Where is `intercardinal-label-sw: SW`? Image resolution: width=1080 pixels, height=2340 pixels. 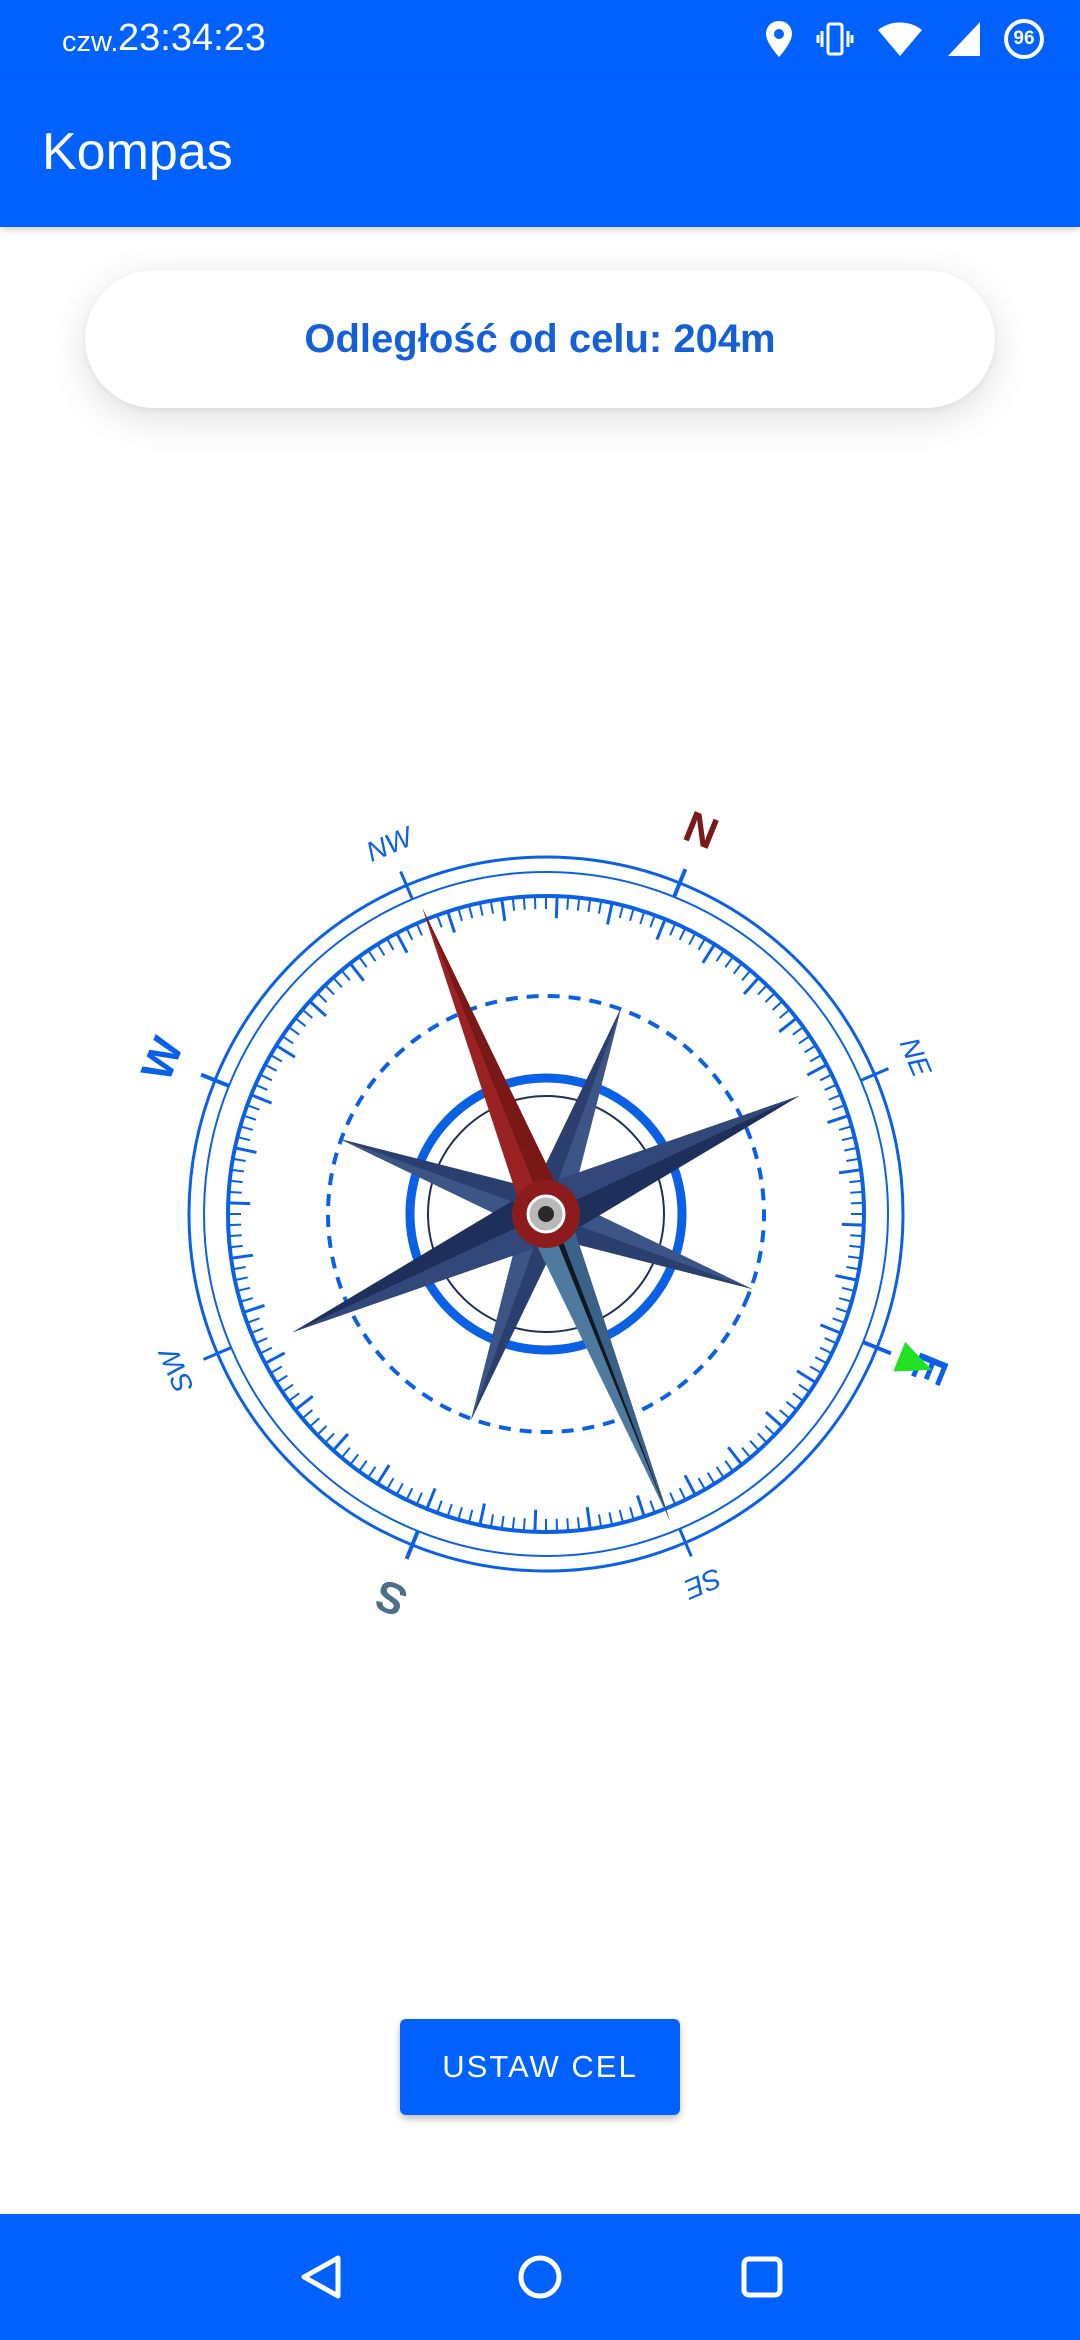
intercardinal-label-sw: SW is located at coordinates (175, 1370).